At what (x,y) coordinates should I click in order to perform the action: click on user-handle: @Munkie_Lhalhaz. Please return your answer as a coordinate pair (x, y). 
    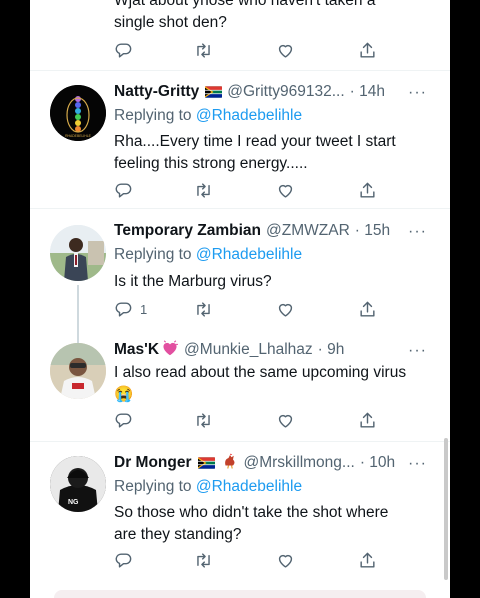
    Looking at the image, I should click on (248, 350).